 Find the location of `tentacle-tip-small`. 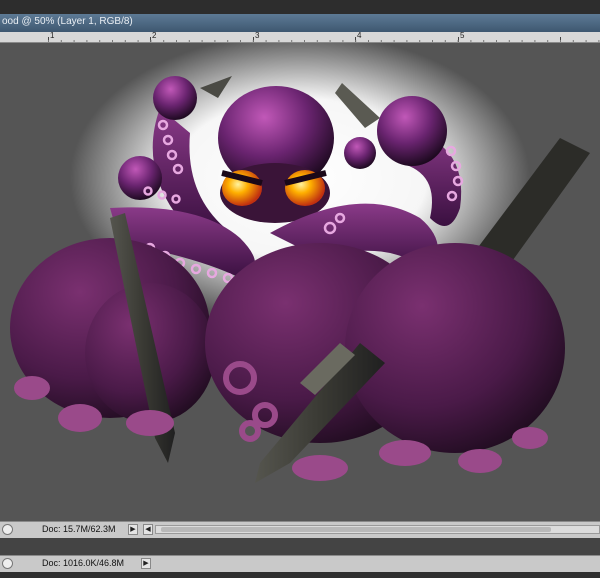

tentacle-tip-small is located at coordinates (360, 153).